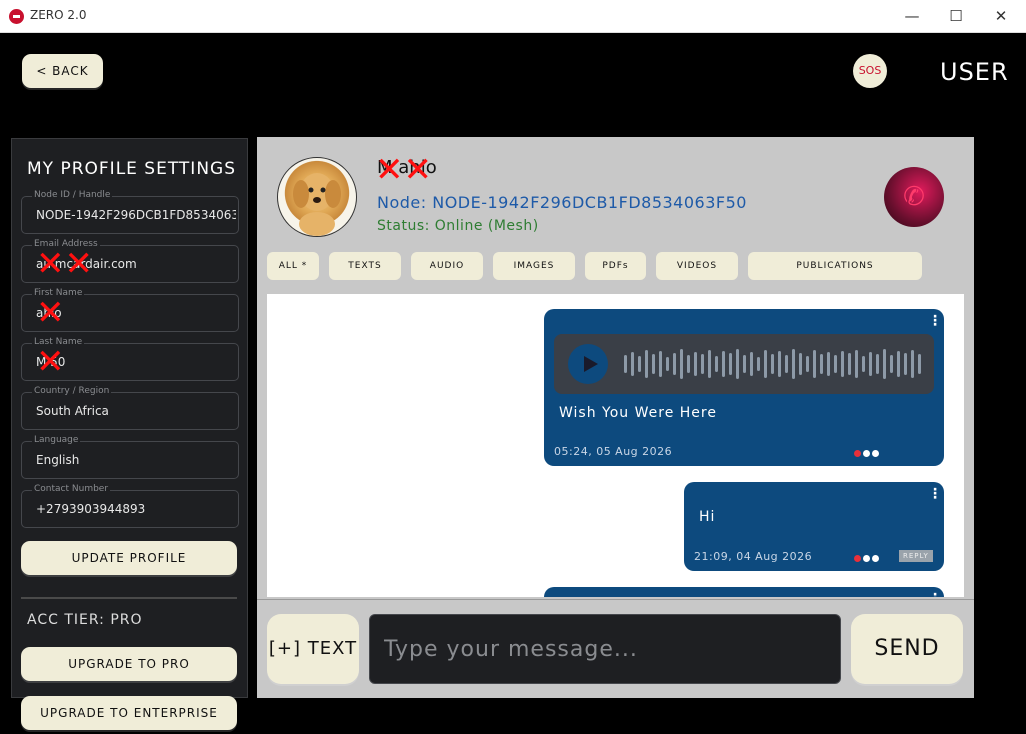 This screenshot has height=734, width=1026. Describe the element at coordinates (56, 440) in the screenshot. I see `field-label: Language` at that location.